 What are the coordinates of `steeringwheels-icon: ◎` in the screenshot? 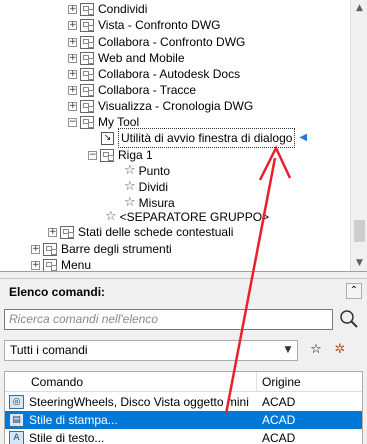 It's located at (16, 402).